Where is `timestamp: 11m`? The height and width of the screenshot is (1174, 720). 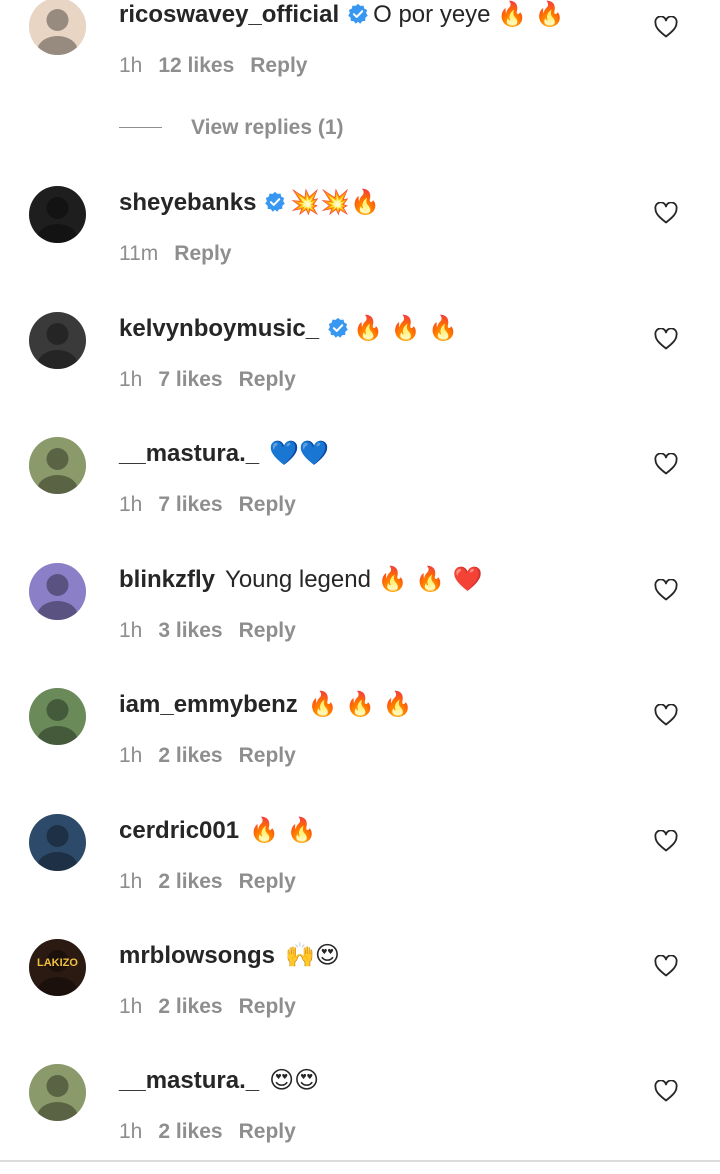 timestamp: 11m is located at coordinates (139, 253).